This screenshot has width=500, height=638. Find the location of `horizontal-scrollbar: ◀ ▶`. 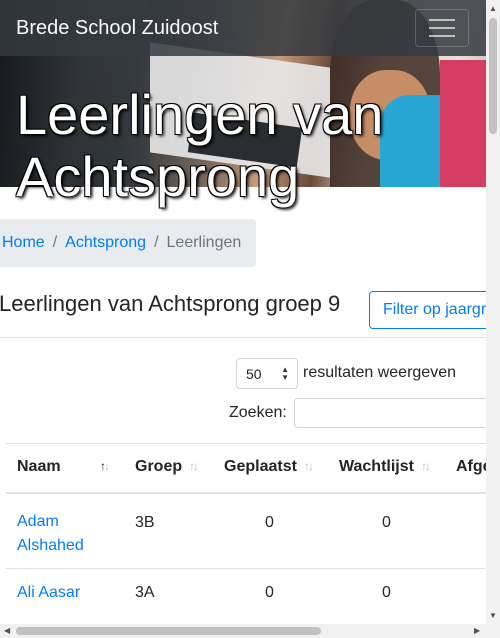

horizontal-scrollbar: ◀ ▶ is located at coordinates (250, 631).